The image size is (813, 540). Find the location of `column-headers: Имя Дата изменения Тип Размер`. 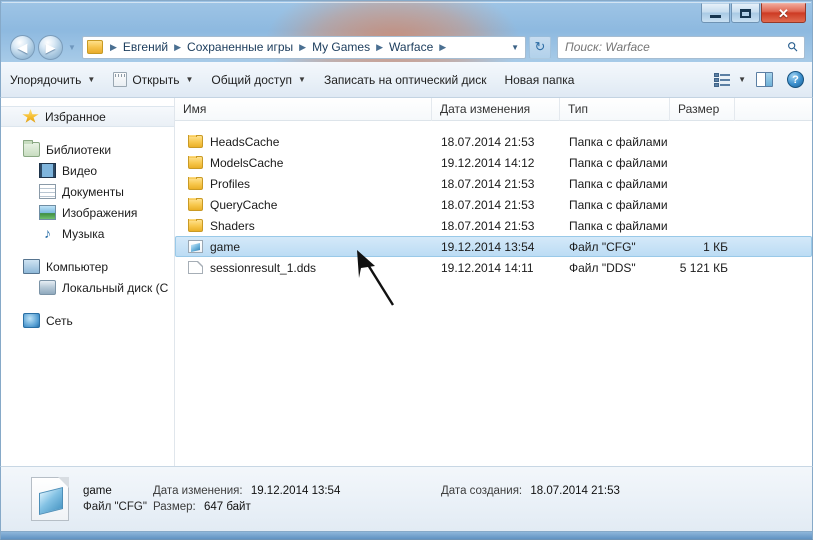

column-headers: Имя Дата изменения Тип Размер is located at coordinates (493, 109).